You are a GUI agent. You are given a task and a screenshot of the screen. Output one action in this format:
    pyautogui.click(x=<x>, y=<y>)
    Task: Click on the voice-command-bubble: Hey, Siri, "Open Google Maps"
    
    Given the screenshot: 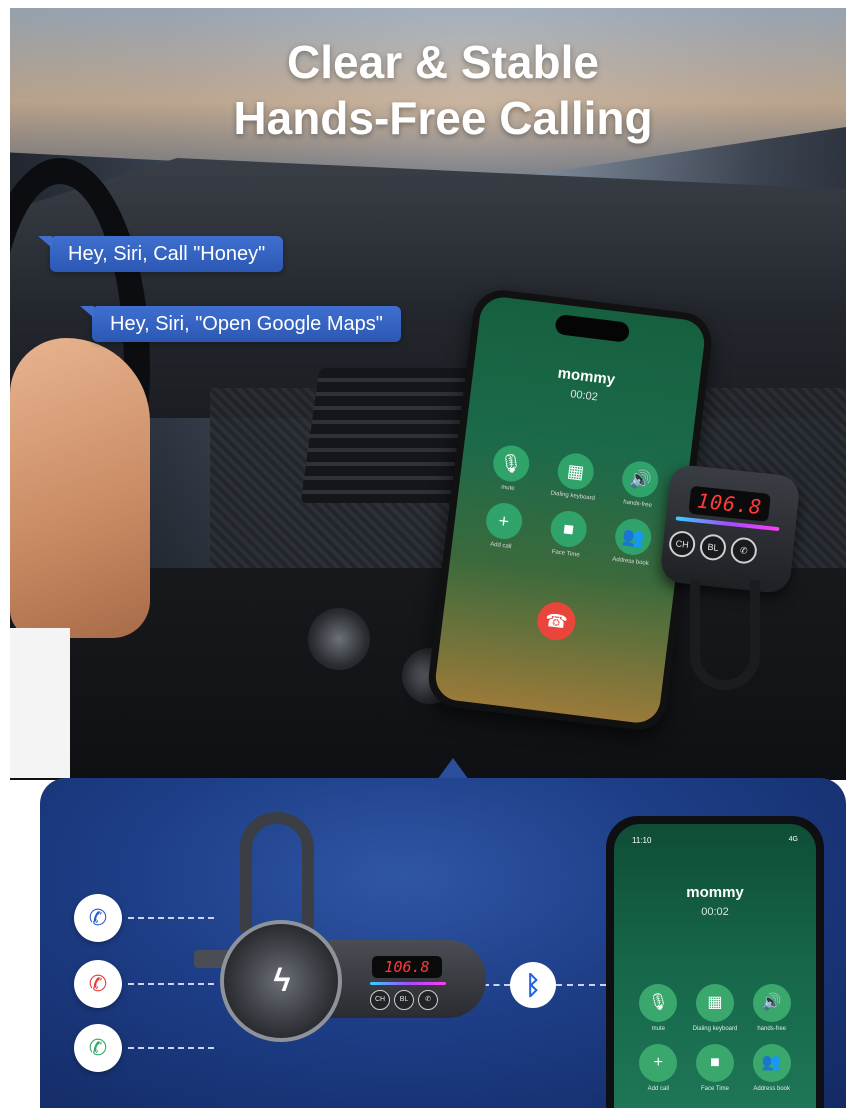 What is the action you would take?
    pyautogui.click(x=240, y=324)
    